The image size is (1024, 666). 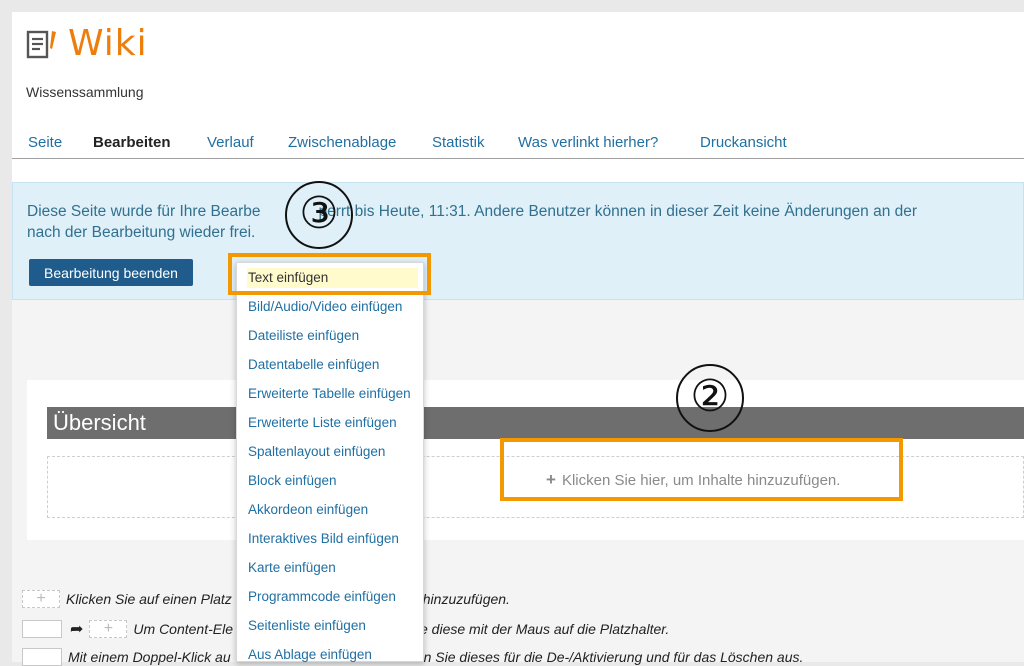 I want to click on tab-druckansicht: Druckansicht, so click(x=743, y=142).